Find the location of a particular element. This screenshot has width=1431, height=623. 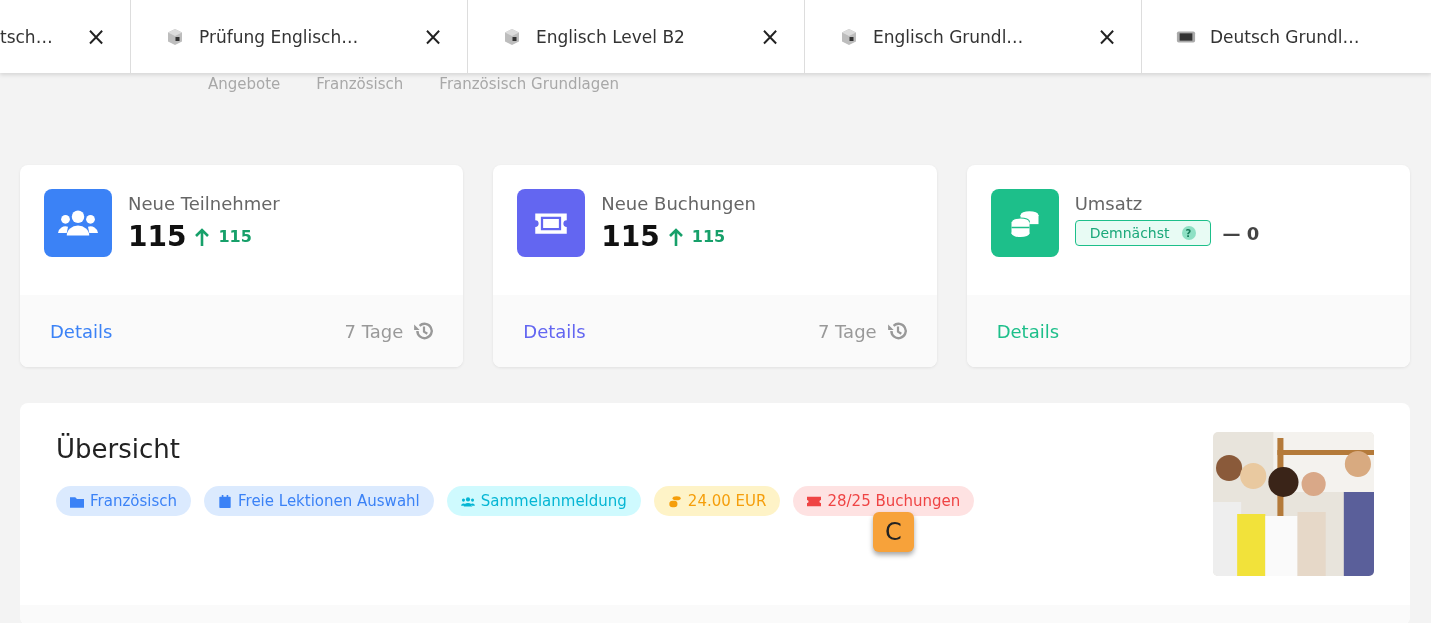

tag-label: 24.00 EUR is located at coordinates (727, 501).